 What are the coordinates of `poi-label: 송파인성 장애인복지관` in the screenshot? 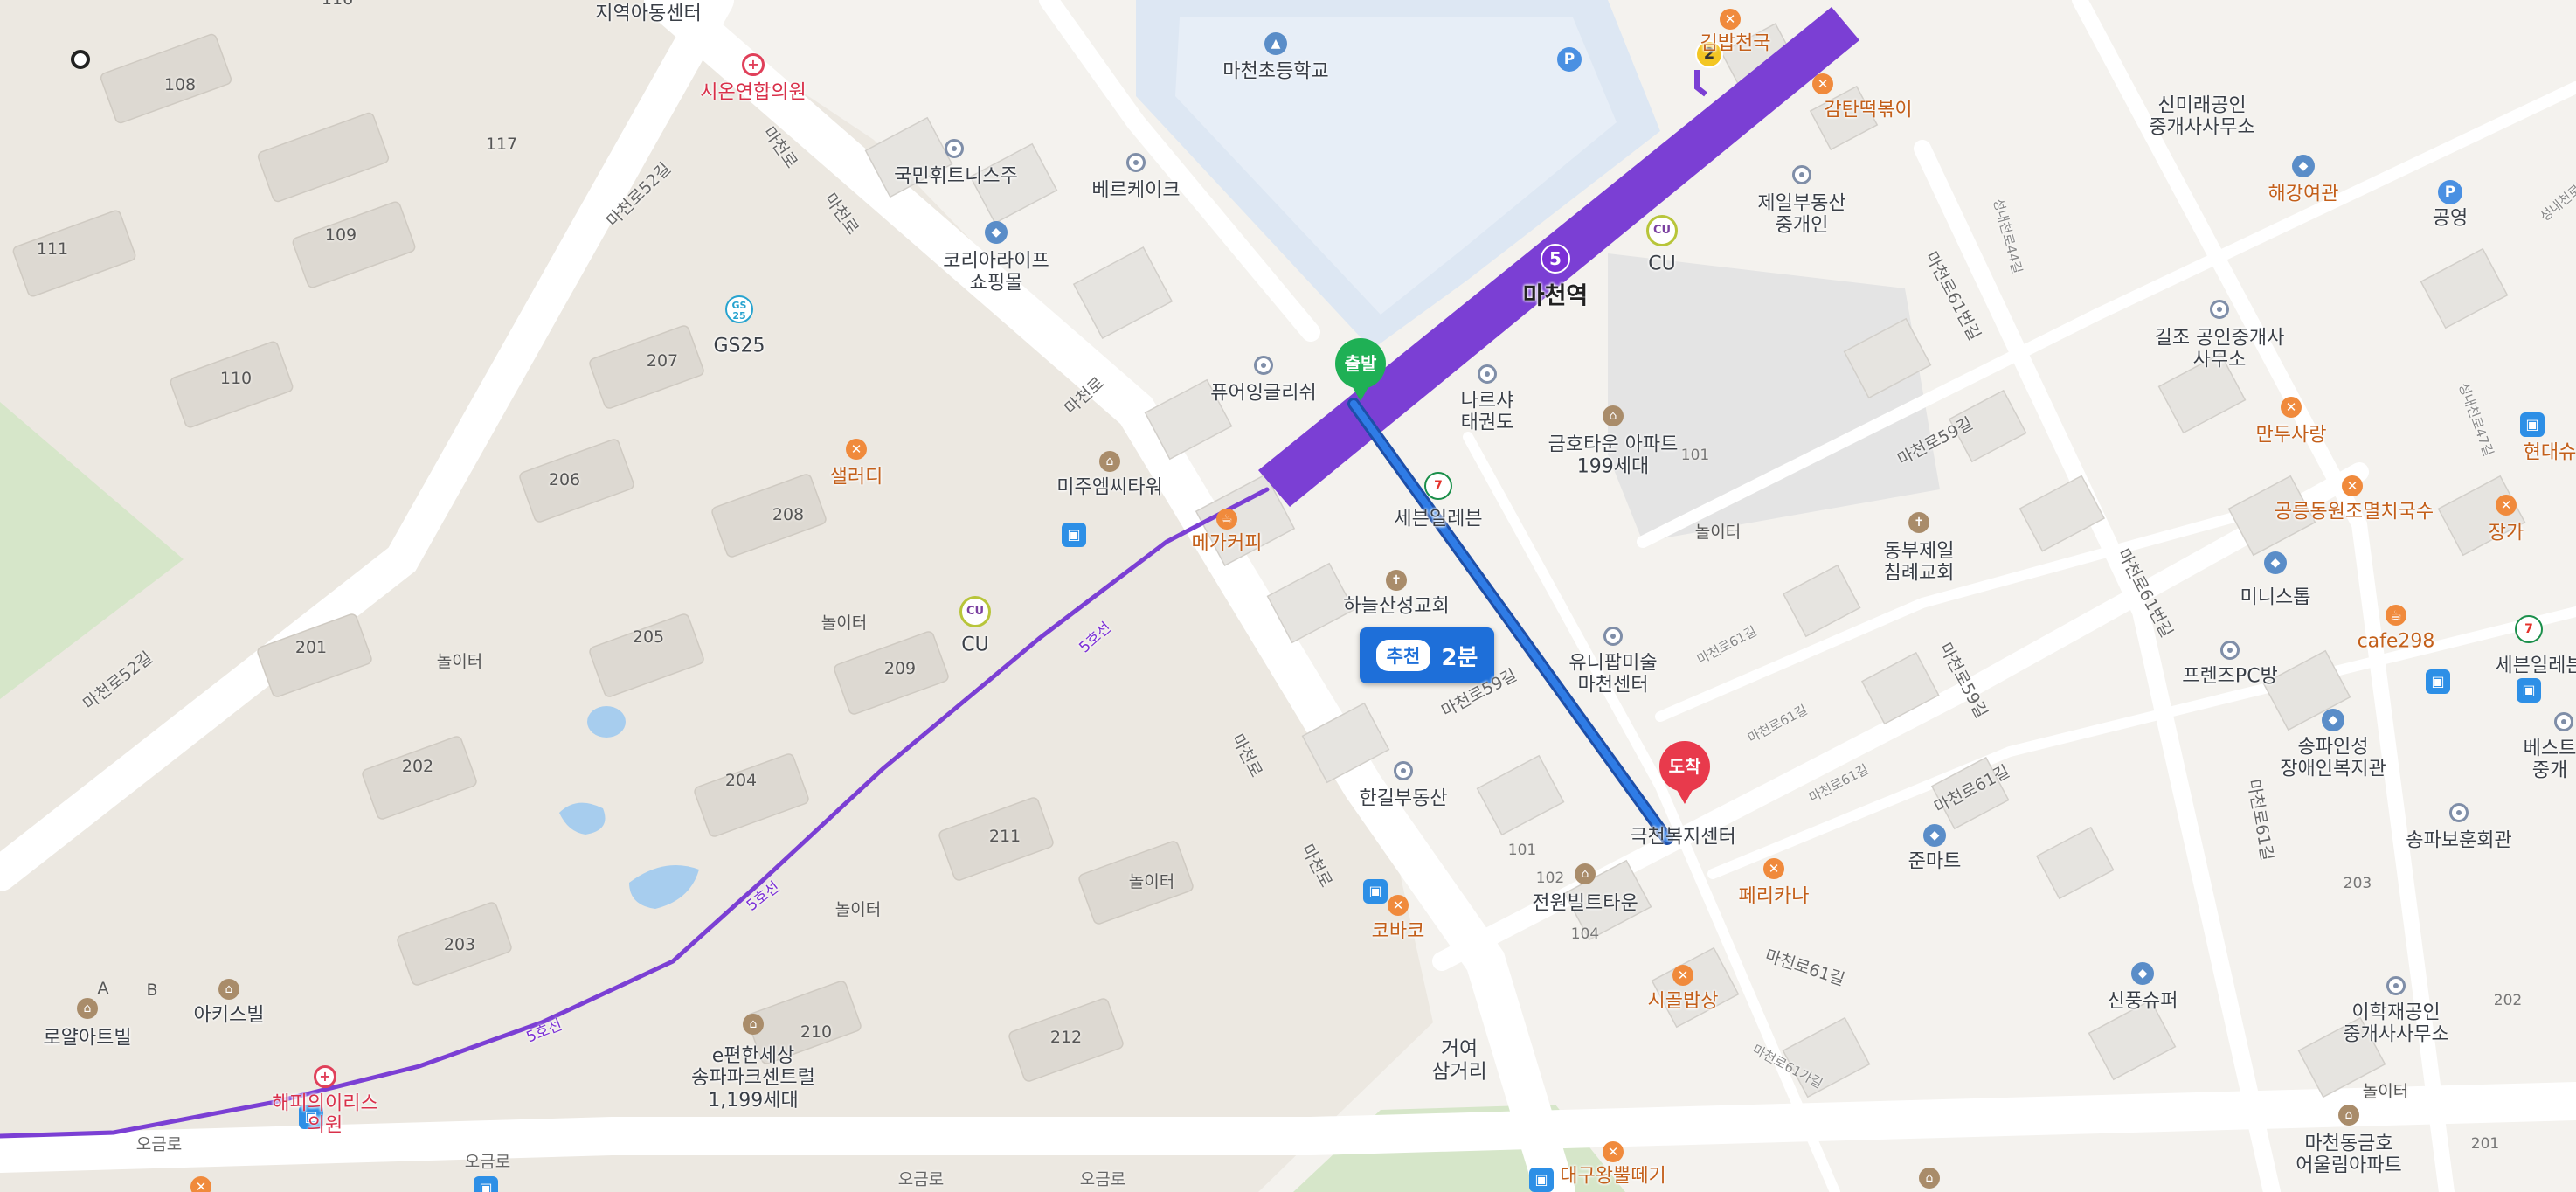 It's located at (2333, 759).